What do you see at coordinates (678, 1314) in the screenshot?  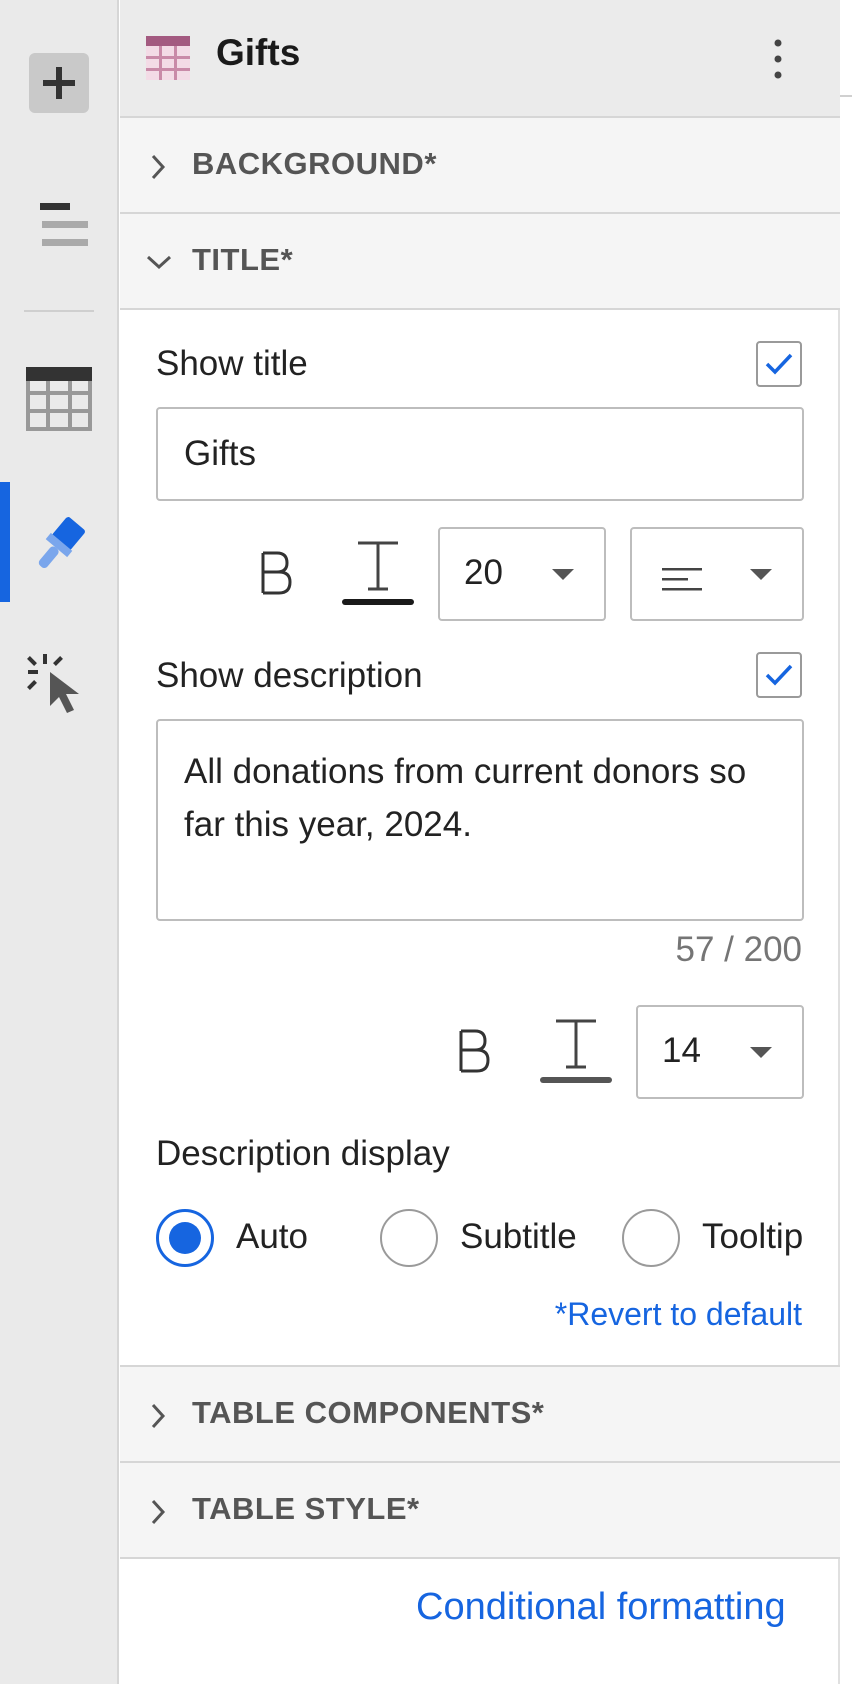 I see `revert-to-default-link: *Revert to default` at bounding box center [678, 1314].